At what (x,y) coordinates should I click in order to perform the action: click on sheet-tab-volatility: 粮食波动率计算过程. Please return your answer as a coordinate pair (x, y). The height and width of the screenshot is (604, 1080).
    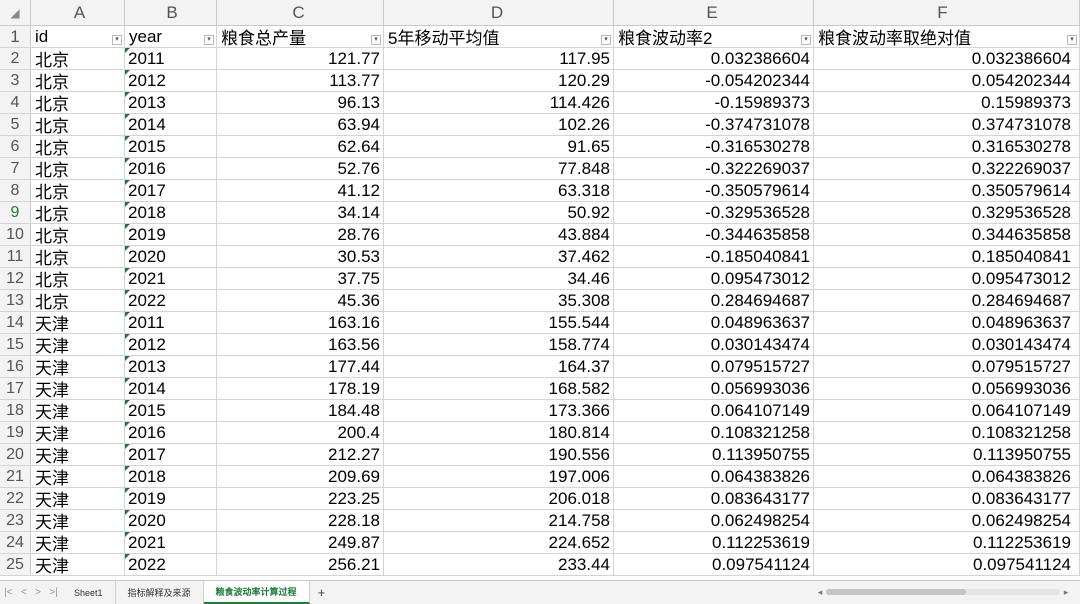
    Looking at the image, I should click on (256, 592).